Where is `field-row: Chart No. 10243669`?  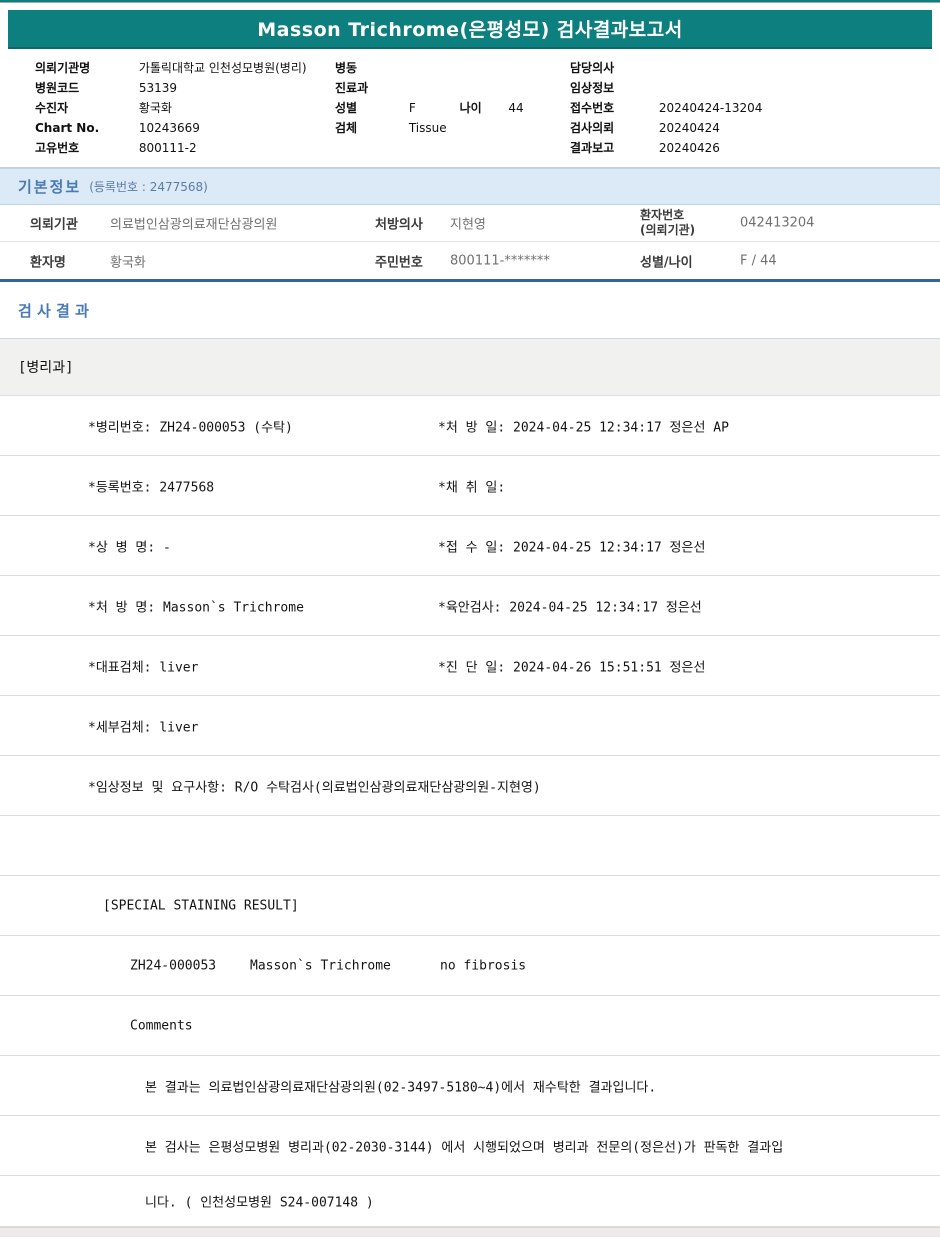
field-row: Chart No. 10243669 is located at coordinates (185, 128).